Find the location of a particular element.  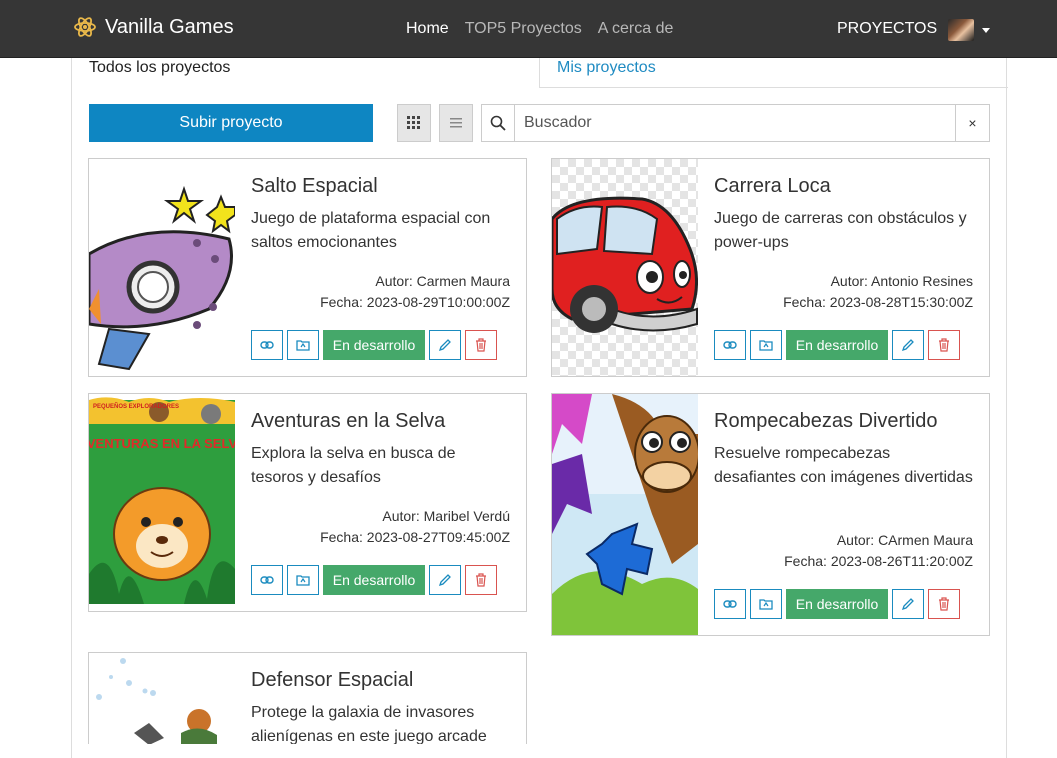

nav-projects: PROYECTOS is located at coordinates (887, 29).